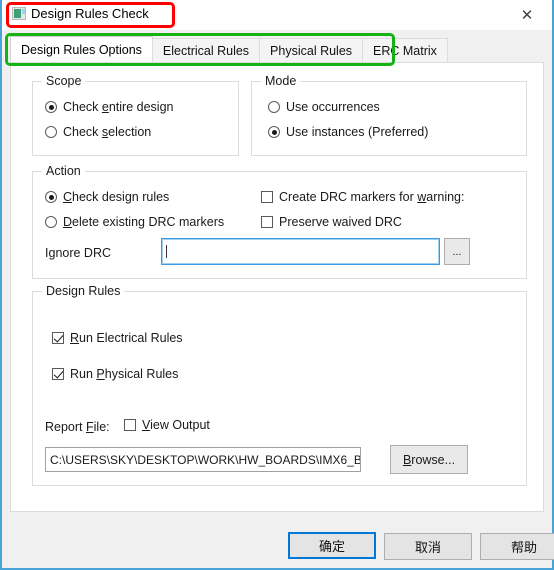  I want to click on tab-electrical-rules: Electrical Rules, so click(206, 50).